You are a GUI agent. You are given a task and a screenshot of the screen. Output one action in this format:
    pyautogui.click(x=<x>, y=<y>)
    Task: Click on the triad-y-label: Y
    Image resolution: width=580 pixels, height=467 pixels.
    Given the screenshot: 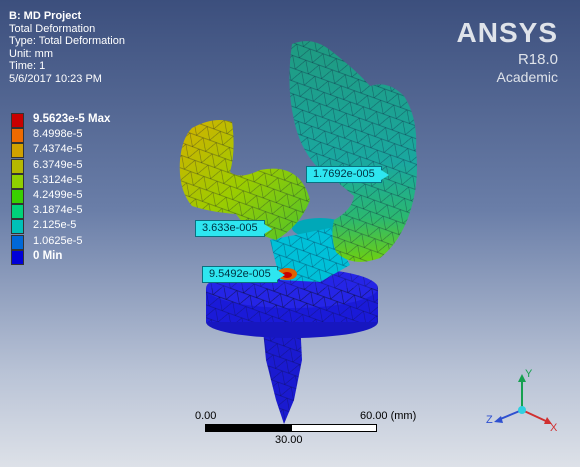 What is the action you would take?
    pyautogui.click(x=529, y=374)
    